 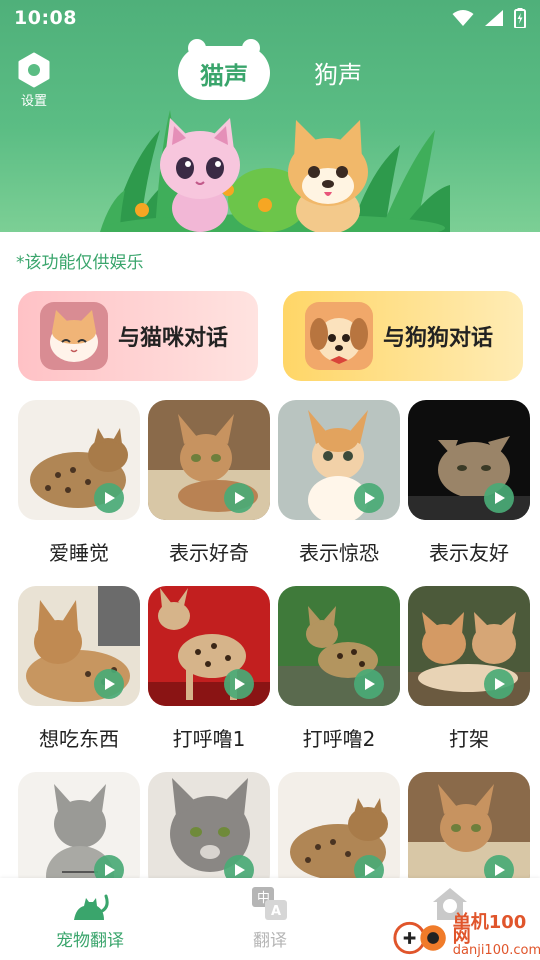 I want to click on sound-card: 打呼噜2, so click(x=339, y=679).